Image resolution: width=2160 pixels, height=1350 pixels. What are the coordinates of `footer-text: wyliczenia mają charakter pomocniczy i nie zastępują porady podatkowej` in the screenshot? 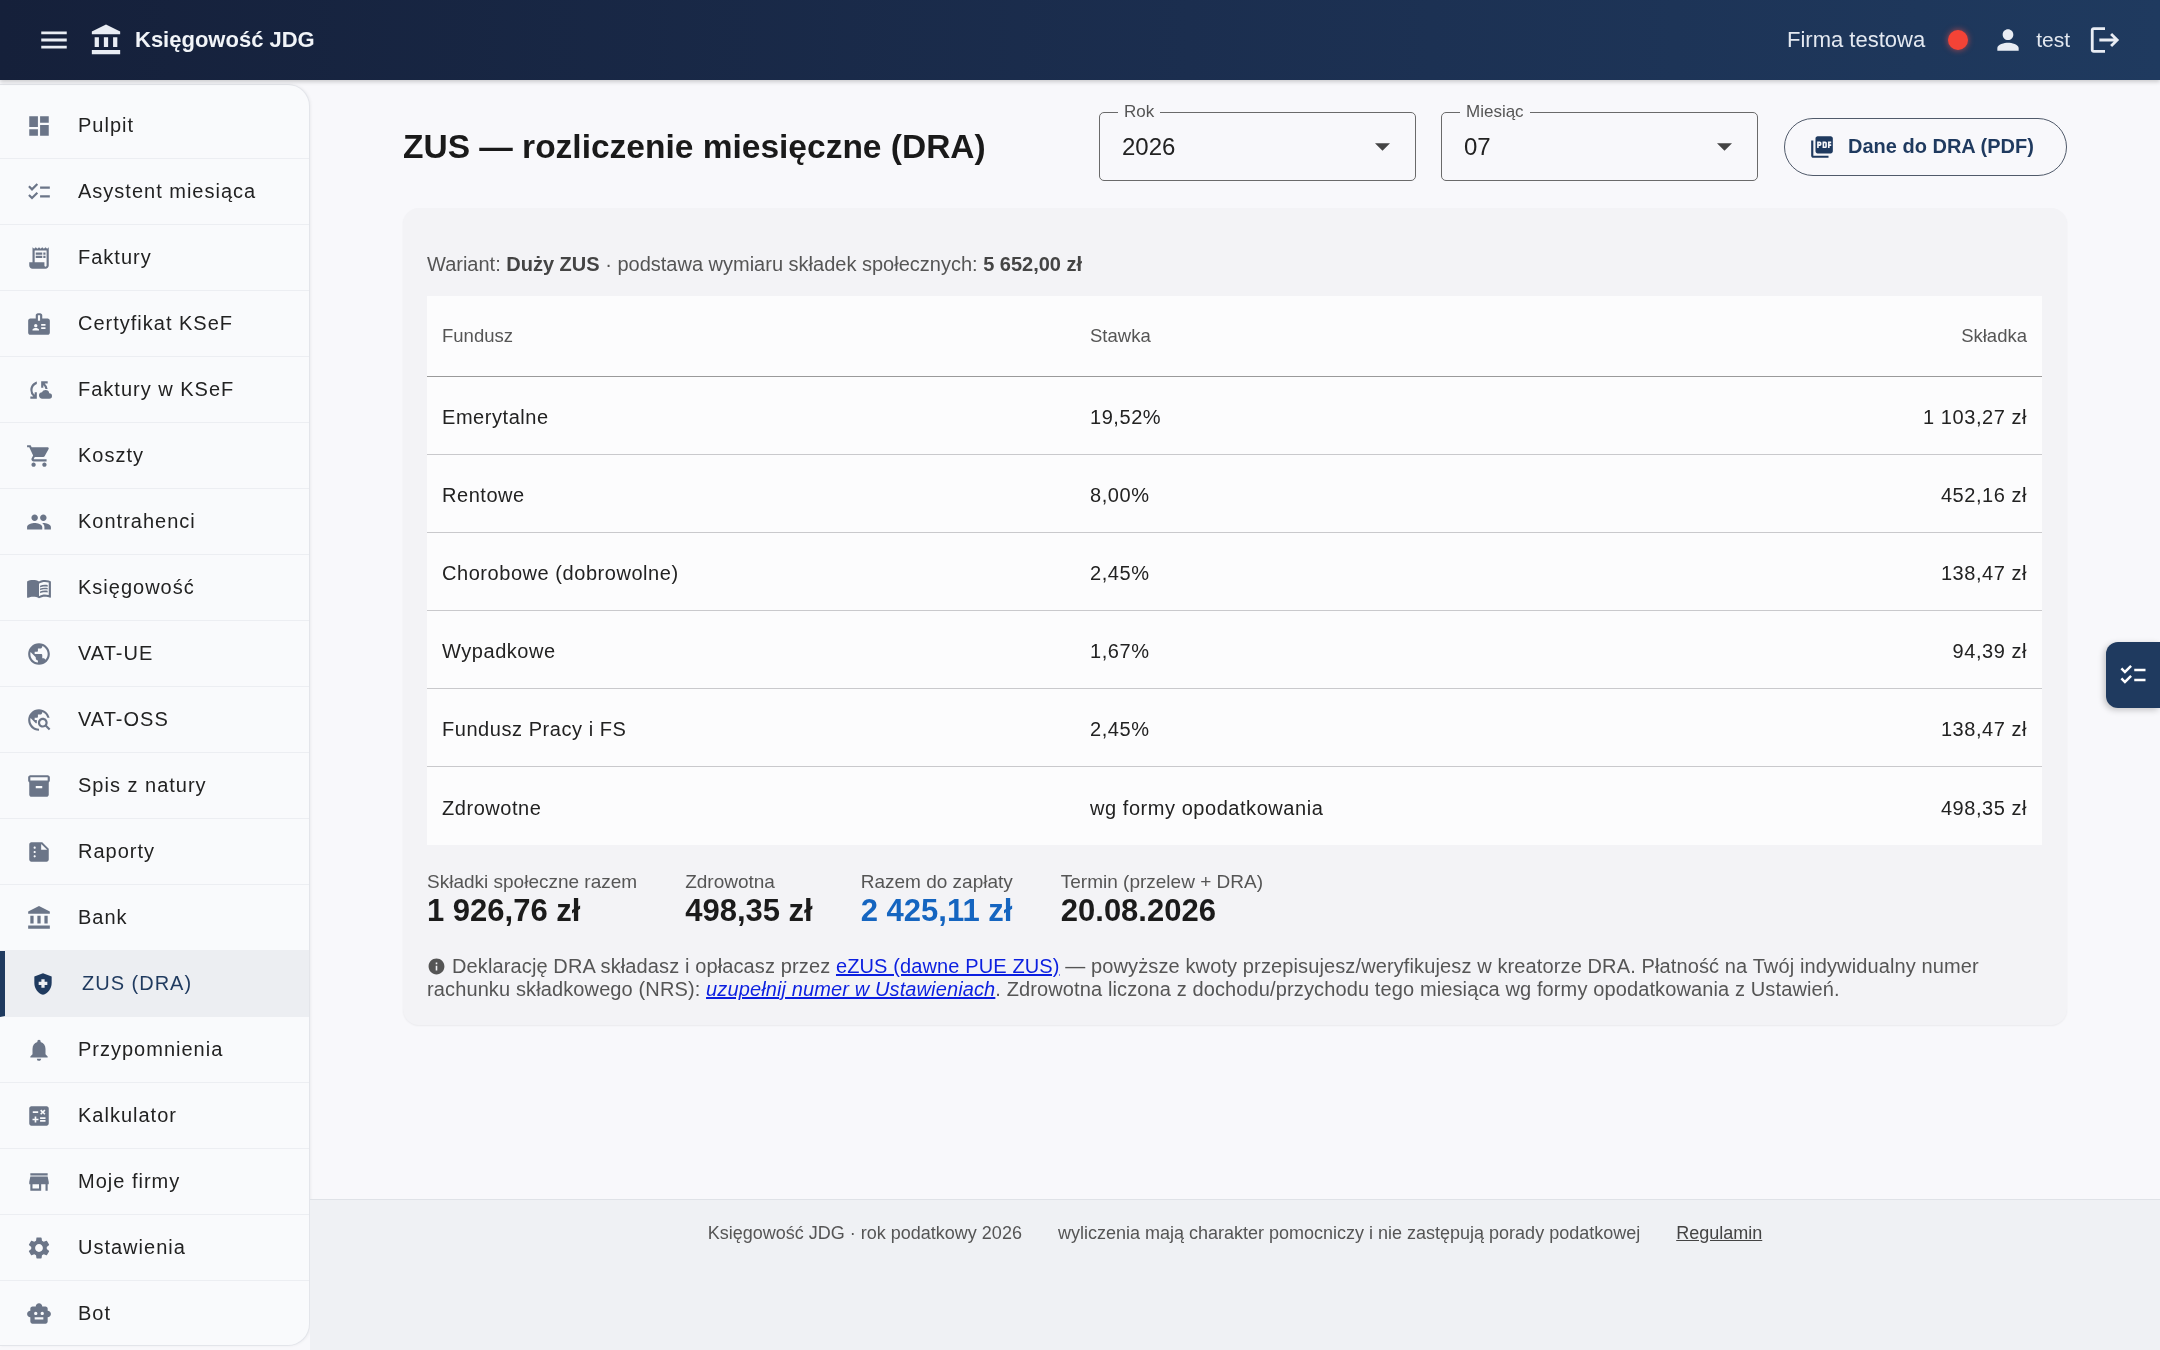 It's located at (1349, 1233).